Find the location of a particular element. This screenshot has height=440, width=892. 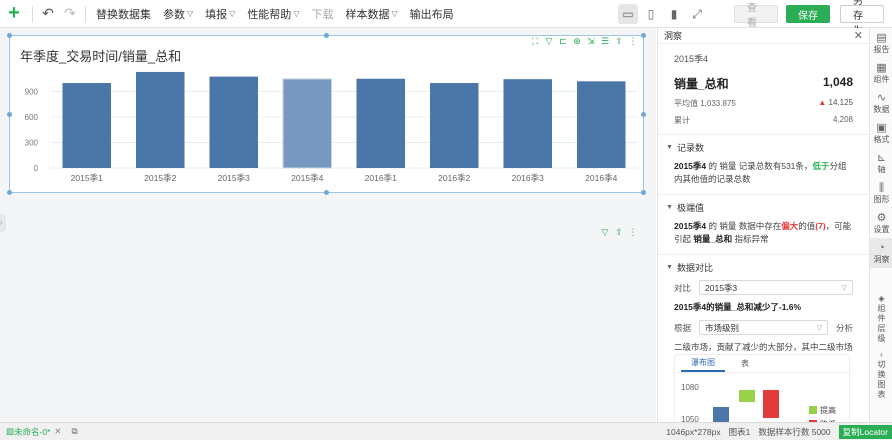

menu-parameters: 参数 ▽ is located at coordinates (178, 14).